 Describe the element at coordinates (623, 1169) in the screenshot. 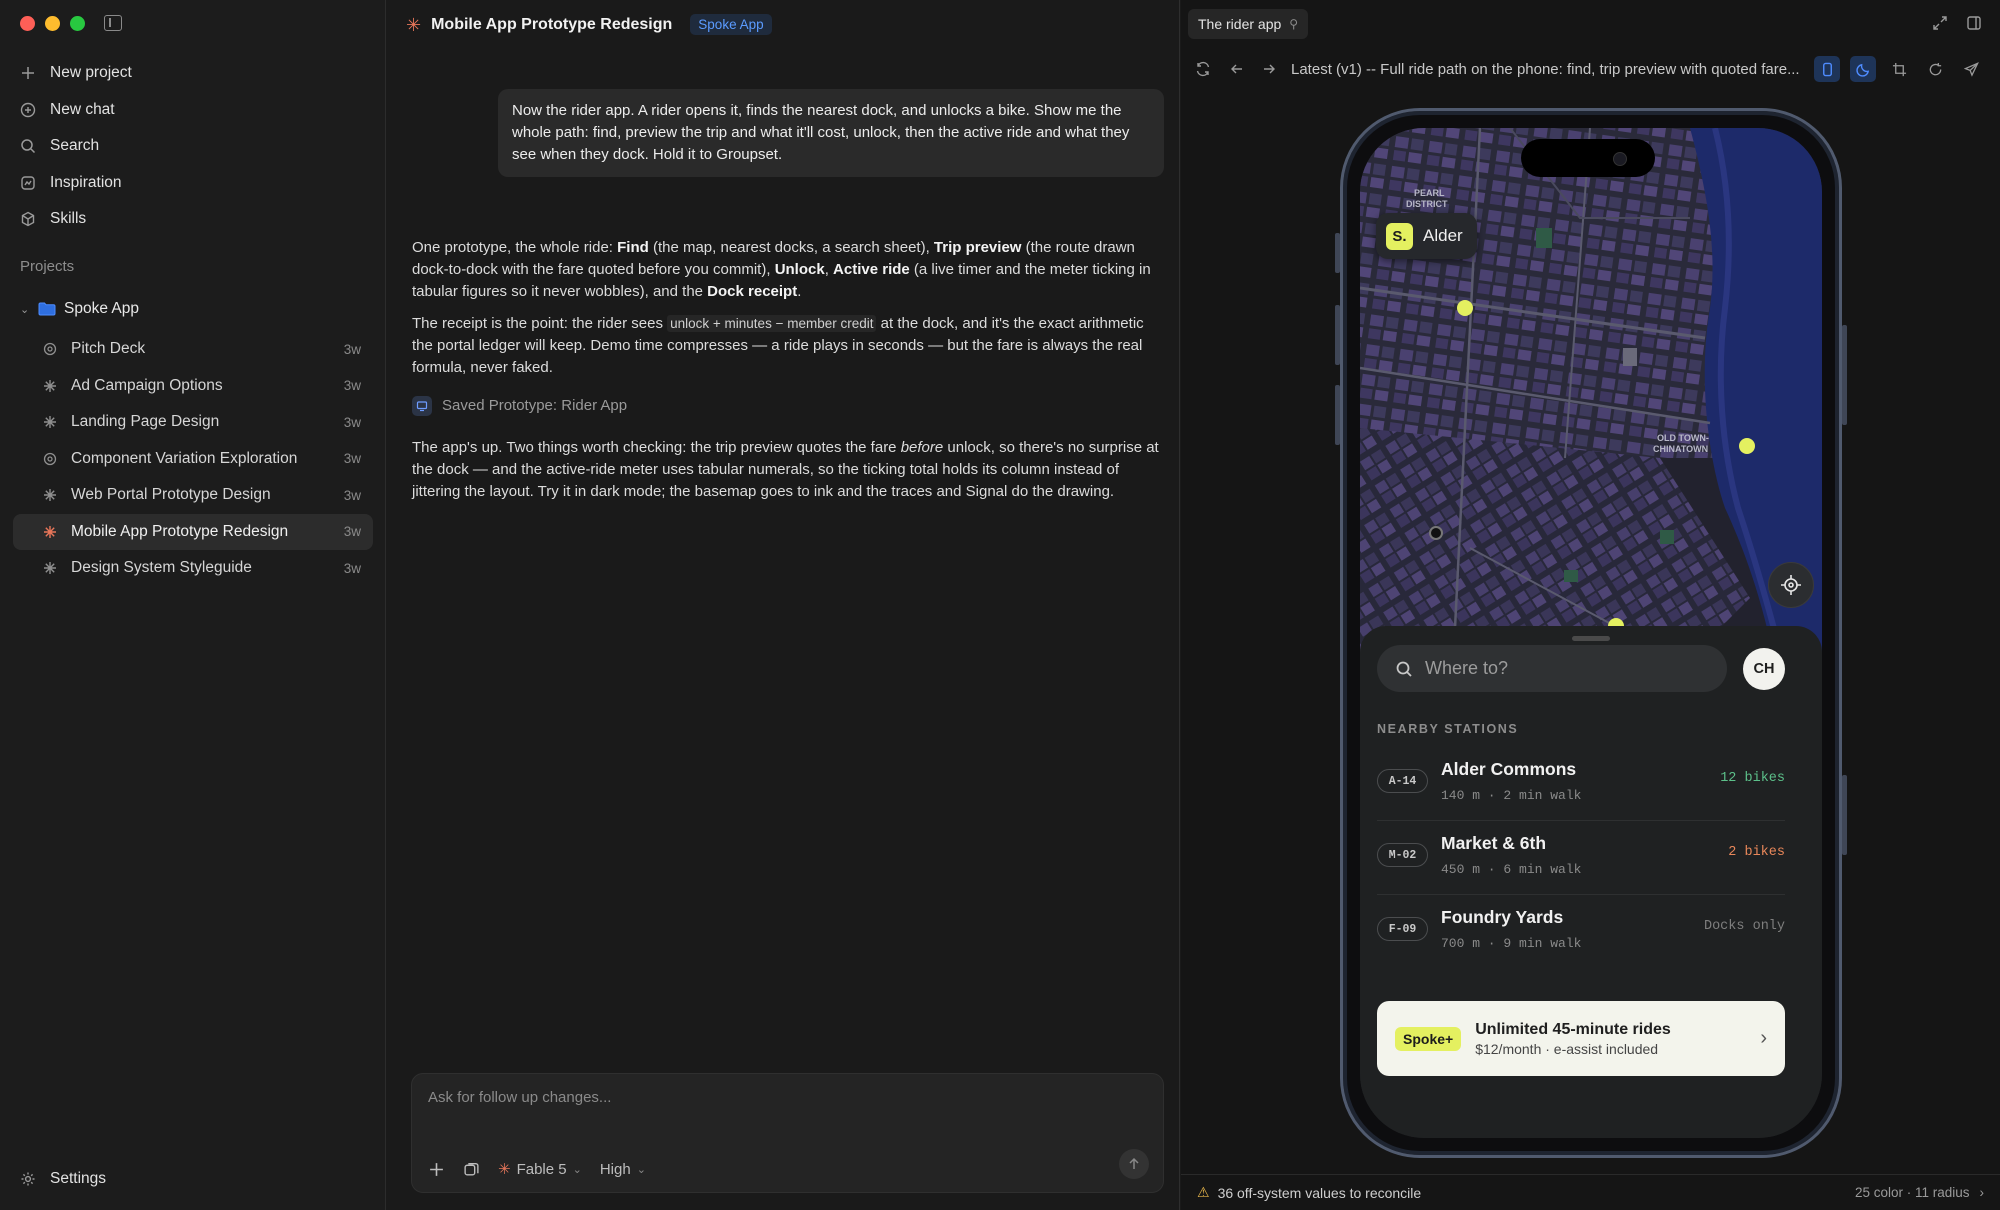

I see `effort-selector: High ⌄` at that location.